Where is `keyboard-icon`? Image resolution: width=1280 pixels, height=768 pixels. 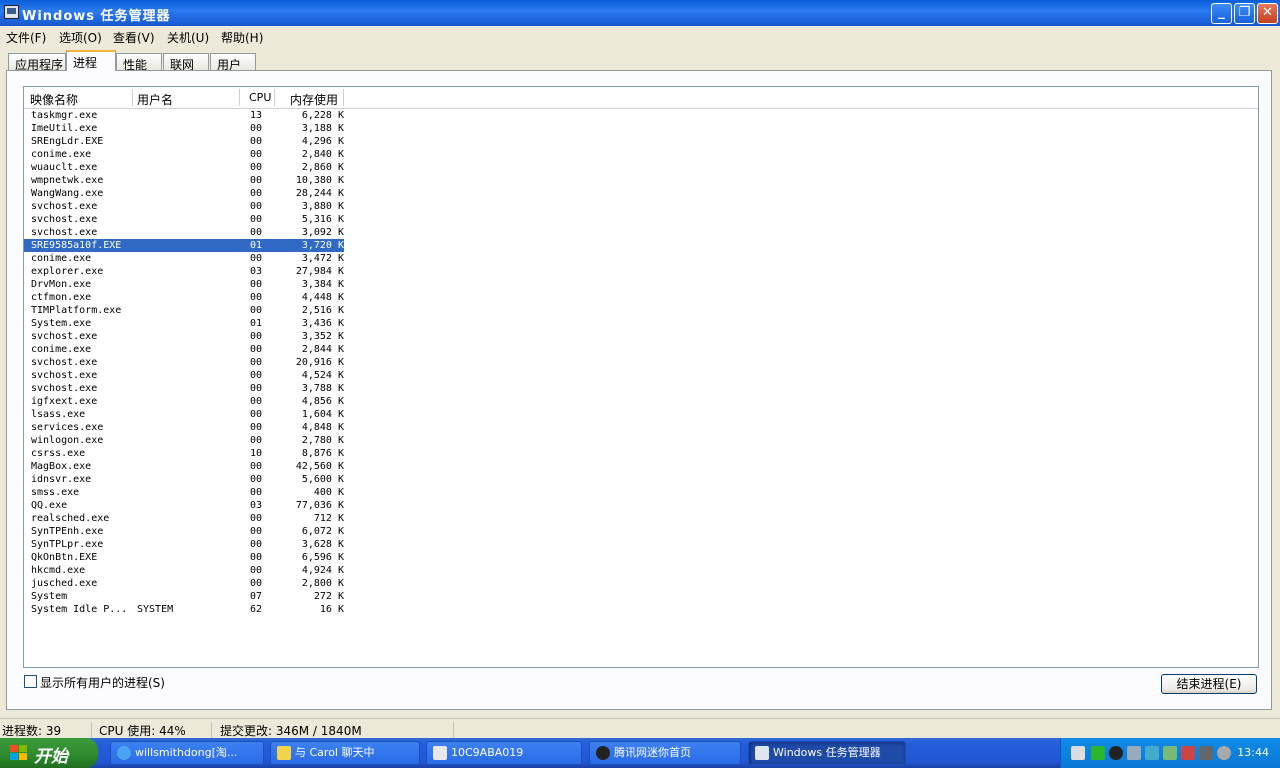 keyboard-icon is located at coordinates (1078, 753).